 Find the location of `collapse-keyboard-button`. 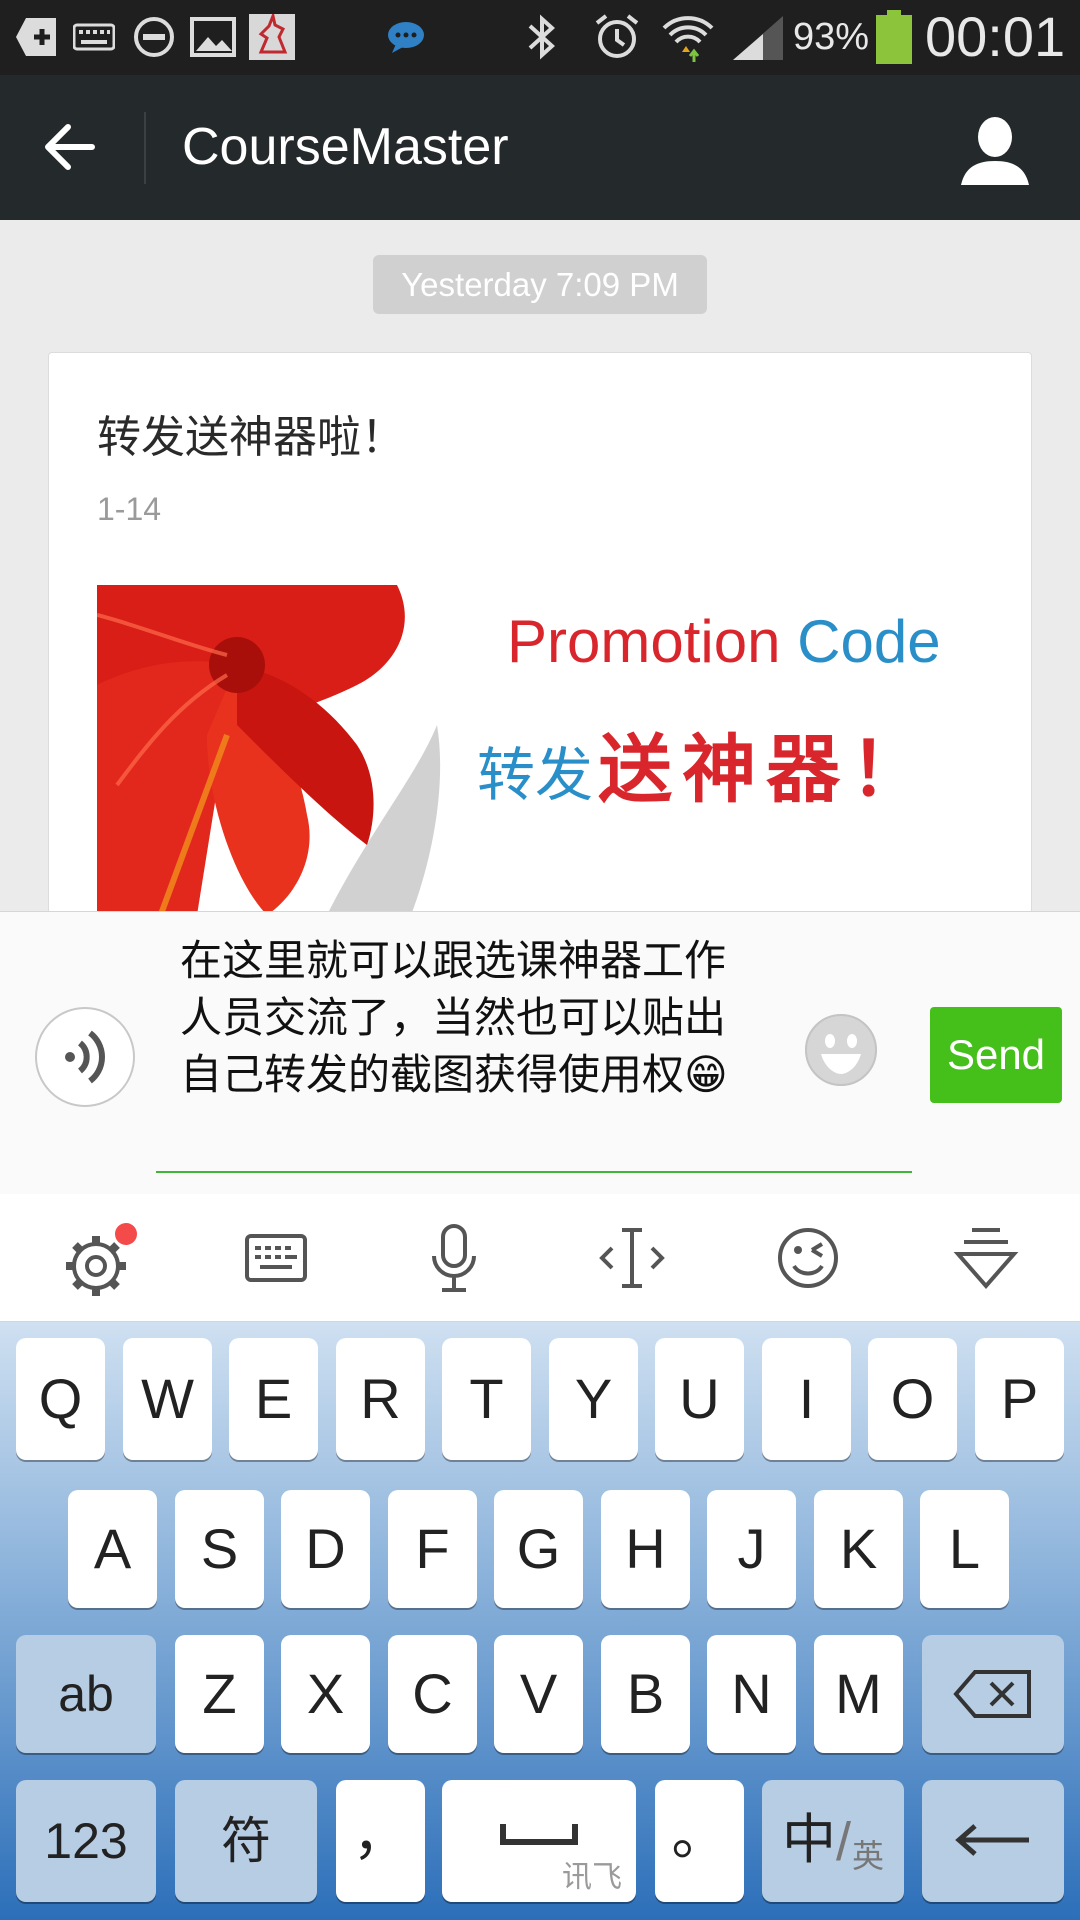

collapse-keyboard-button is located at coordinates (986, 1258).